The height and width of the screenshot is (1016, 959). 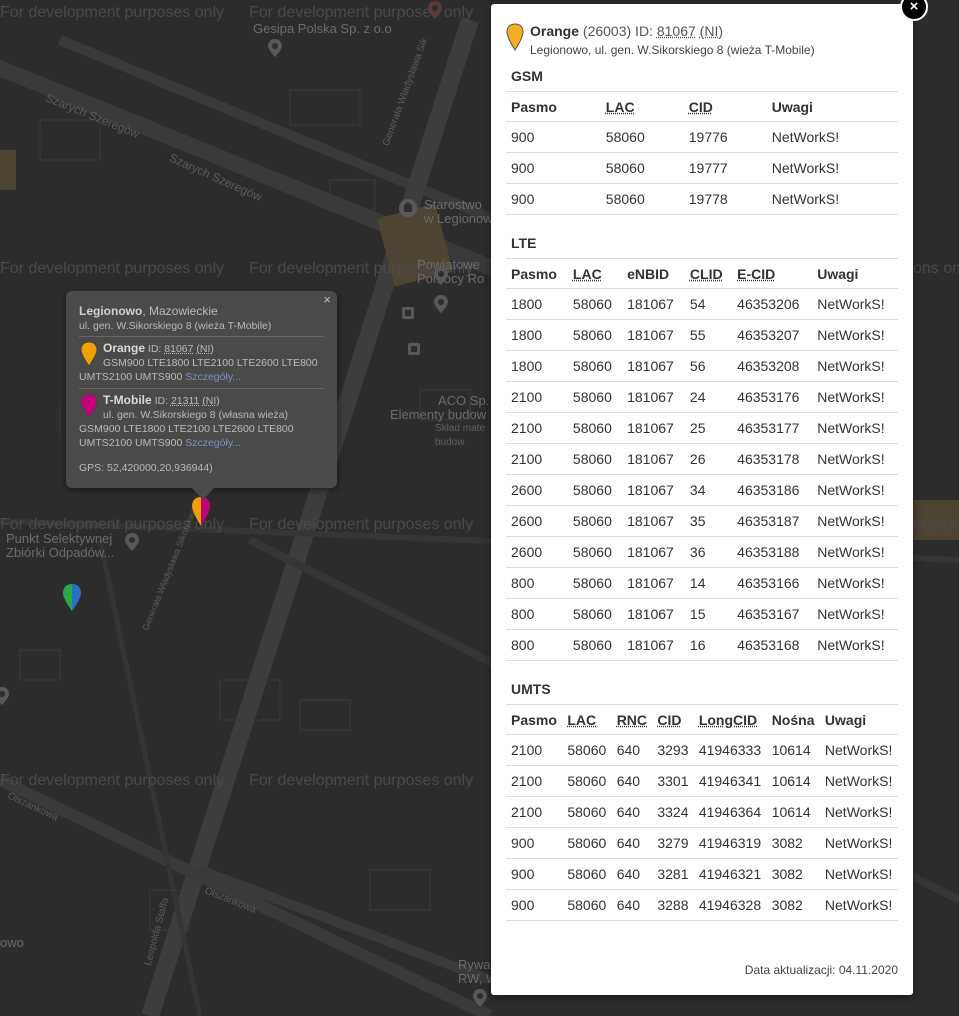 I want to click on table-header-row: Pasmo LAC eNBID CLID E-CID Uwagi, so click(x=702, y=273).